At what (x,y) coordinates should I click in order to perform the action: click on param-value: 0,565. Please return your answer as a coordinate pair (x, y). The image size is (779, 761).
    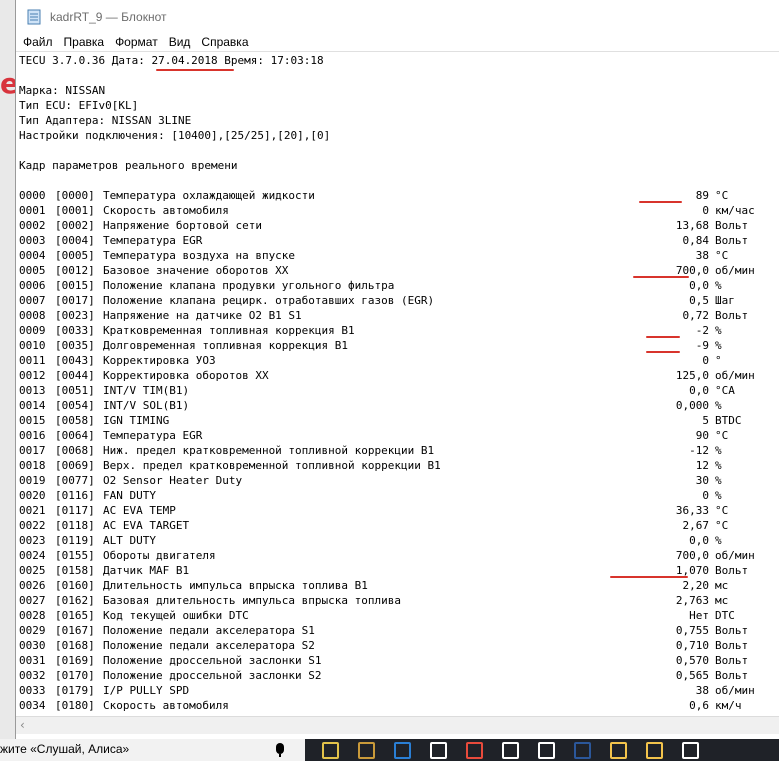
    Looking at the image, I should click on (692, 675).